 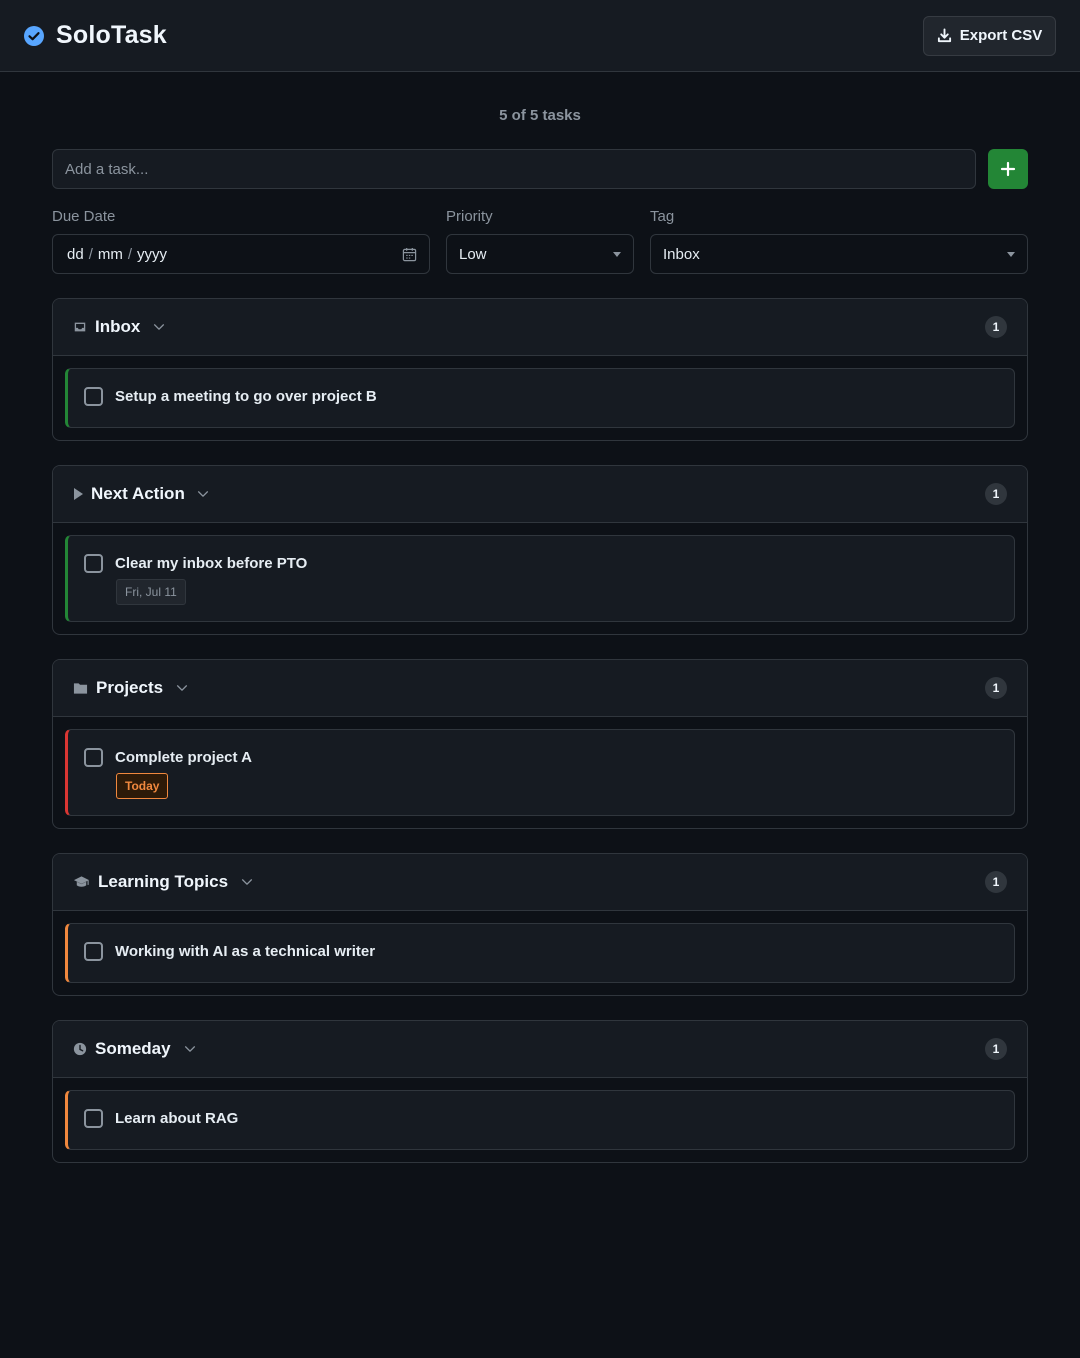 I want to click on section-body: Working with AI as a technical writer, so click(x=540, y=953).